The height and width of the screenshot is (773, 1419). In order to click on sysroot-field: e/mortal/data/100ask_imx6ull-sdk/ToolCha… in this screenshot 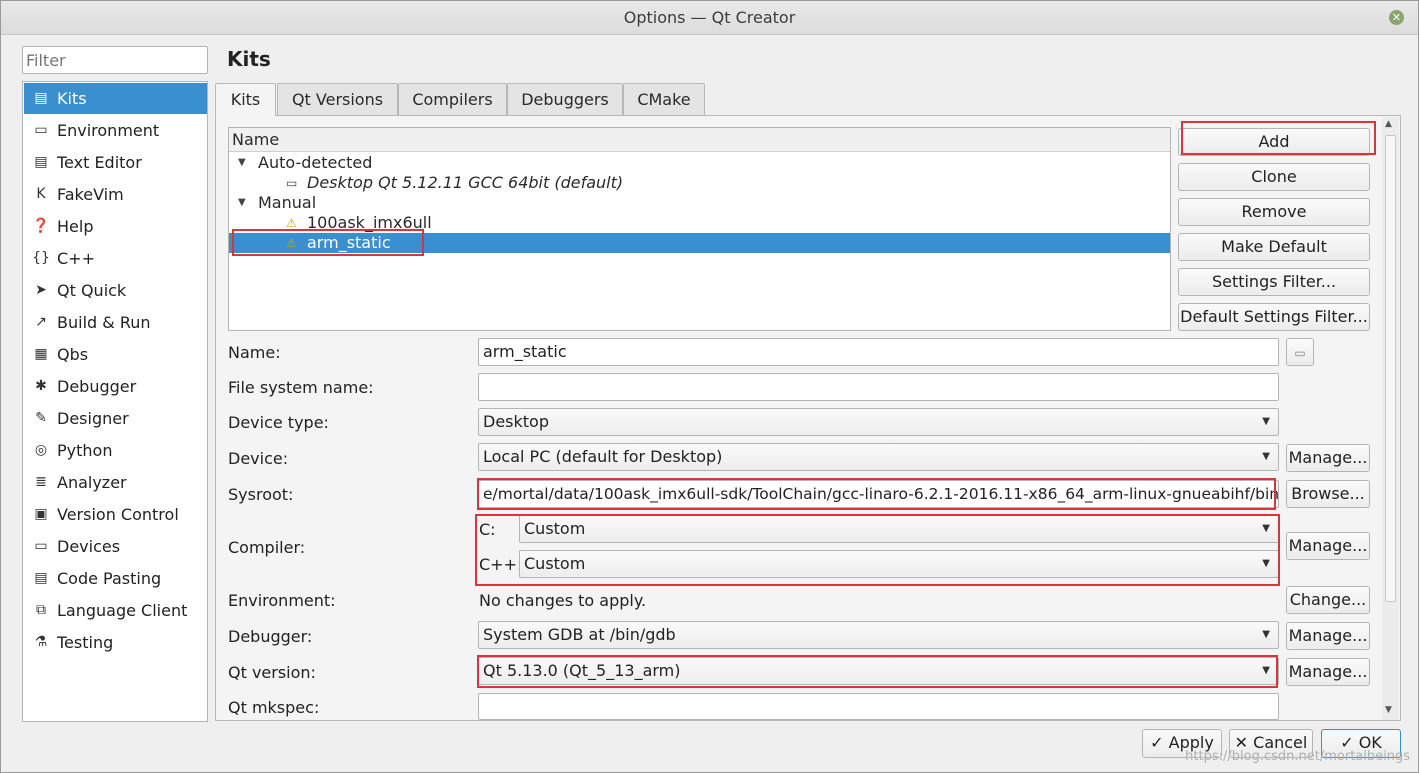, I will do `click(878, 494)`.